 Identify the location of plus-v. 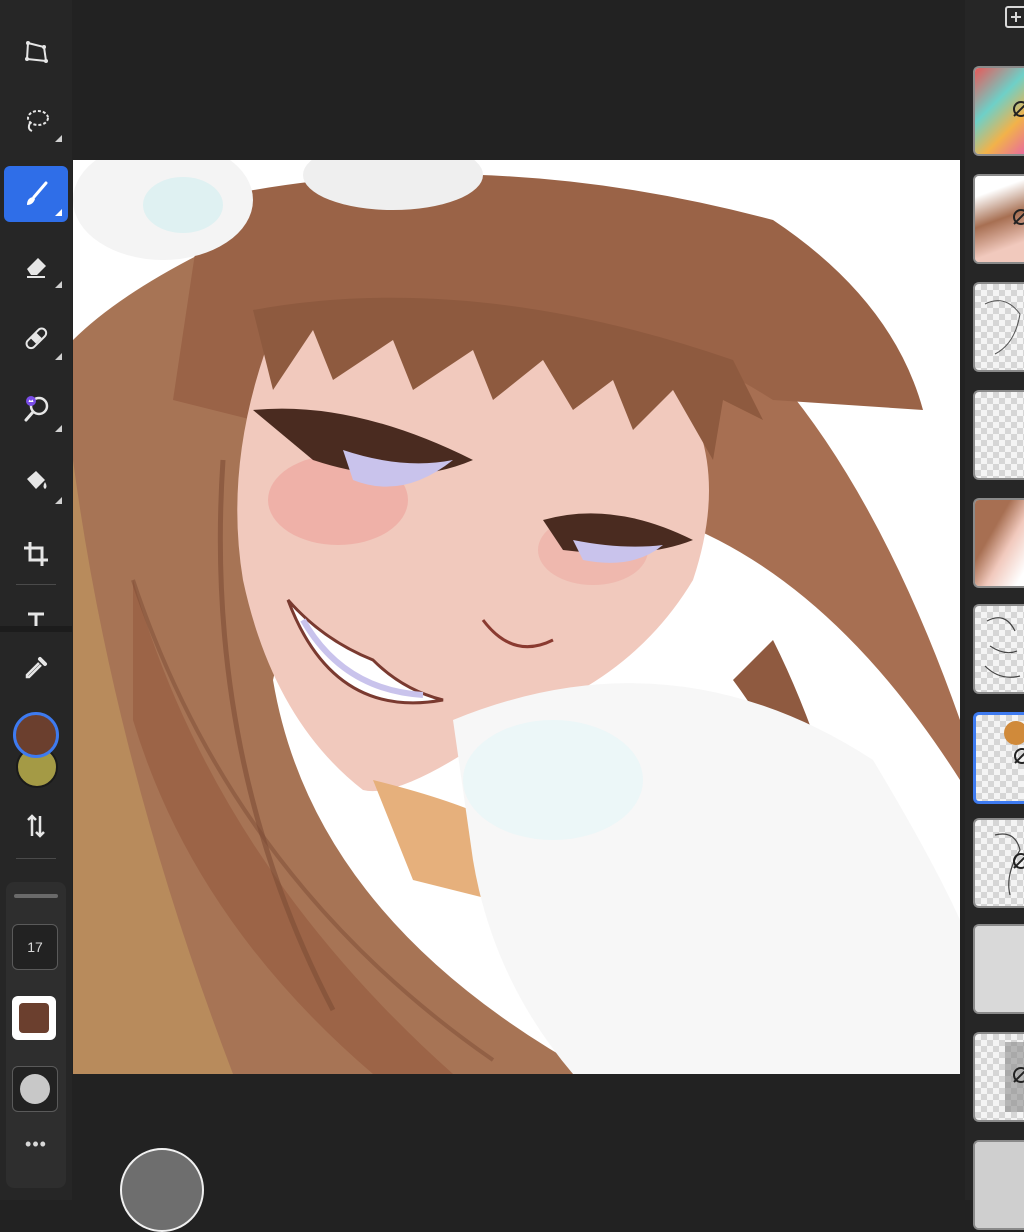
(1016, 17).